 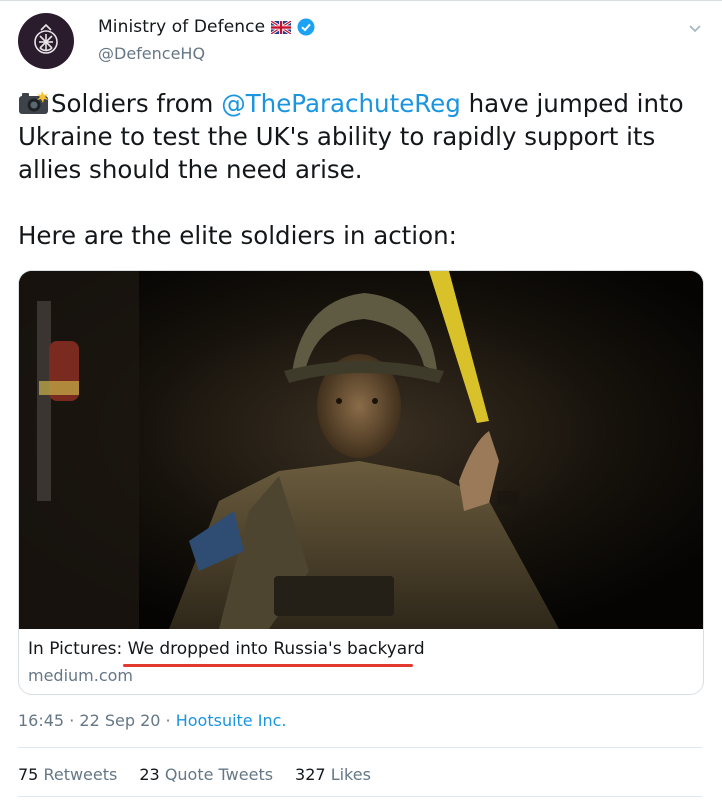 What do you see at coordinates (219, 774) in the screenshot?
I see `quote-tweets-label: Quote Tweets` at bounding box center [219, 774].